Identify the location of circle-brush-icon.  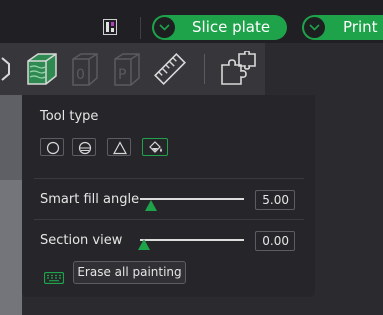
(53, 148).